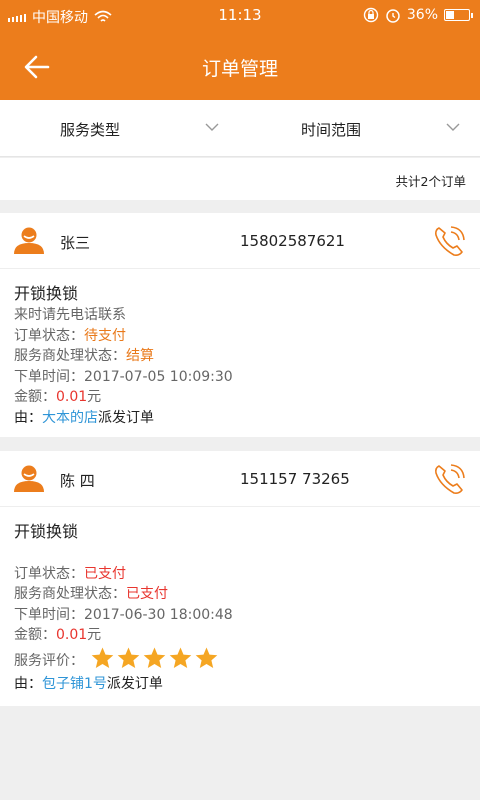 The image size is (480, 800). What do you see at coordinates (295, 479) in the screenshot?
I see `customer-phone: 151157 73265` at bounding box center [295, 479].